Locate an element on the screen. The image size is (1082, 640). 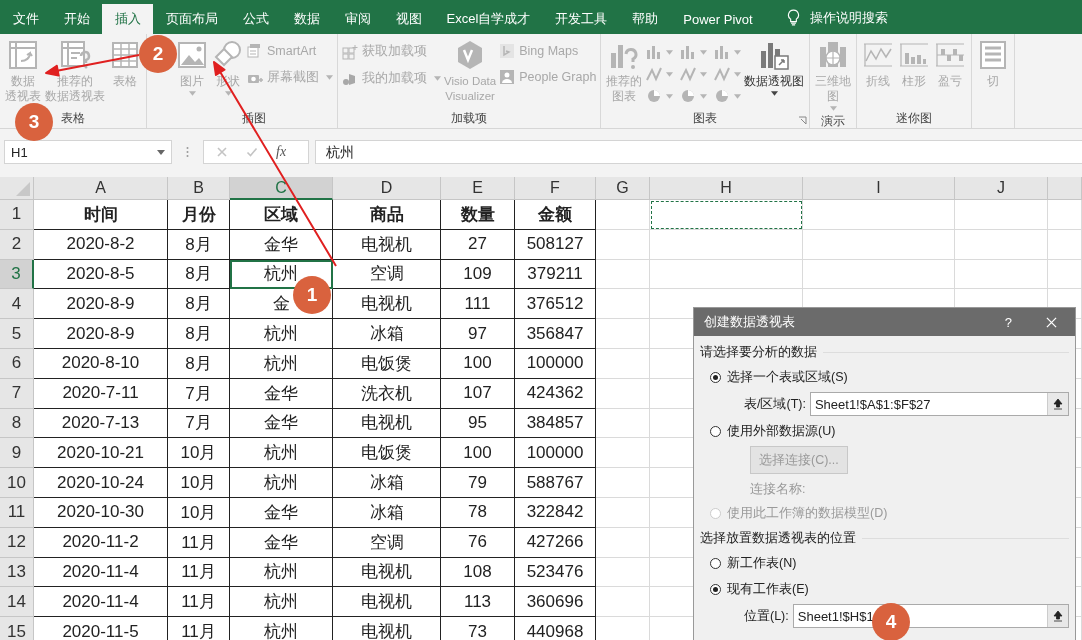
column-header: D is located at coordinates (387, 188).